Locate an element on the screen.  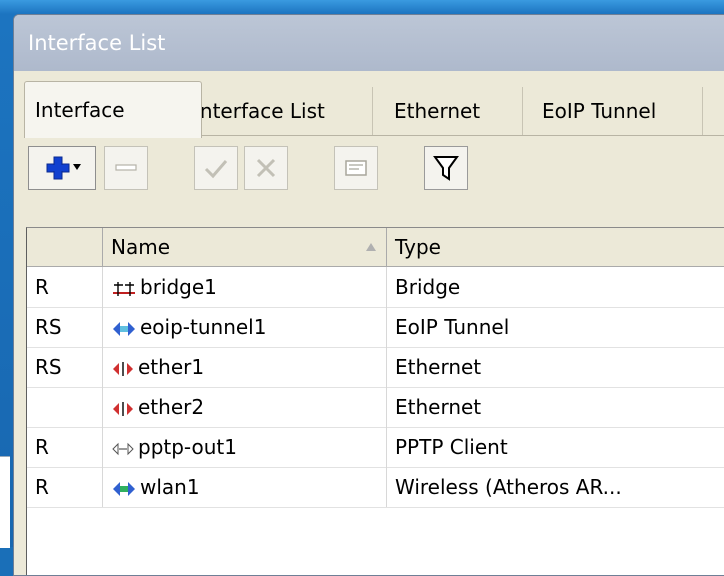
remove-button is located at coordinates (126, 168).